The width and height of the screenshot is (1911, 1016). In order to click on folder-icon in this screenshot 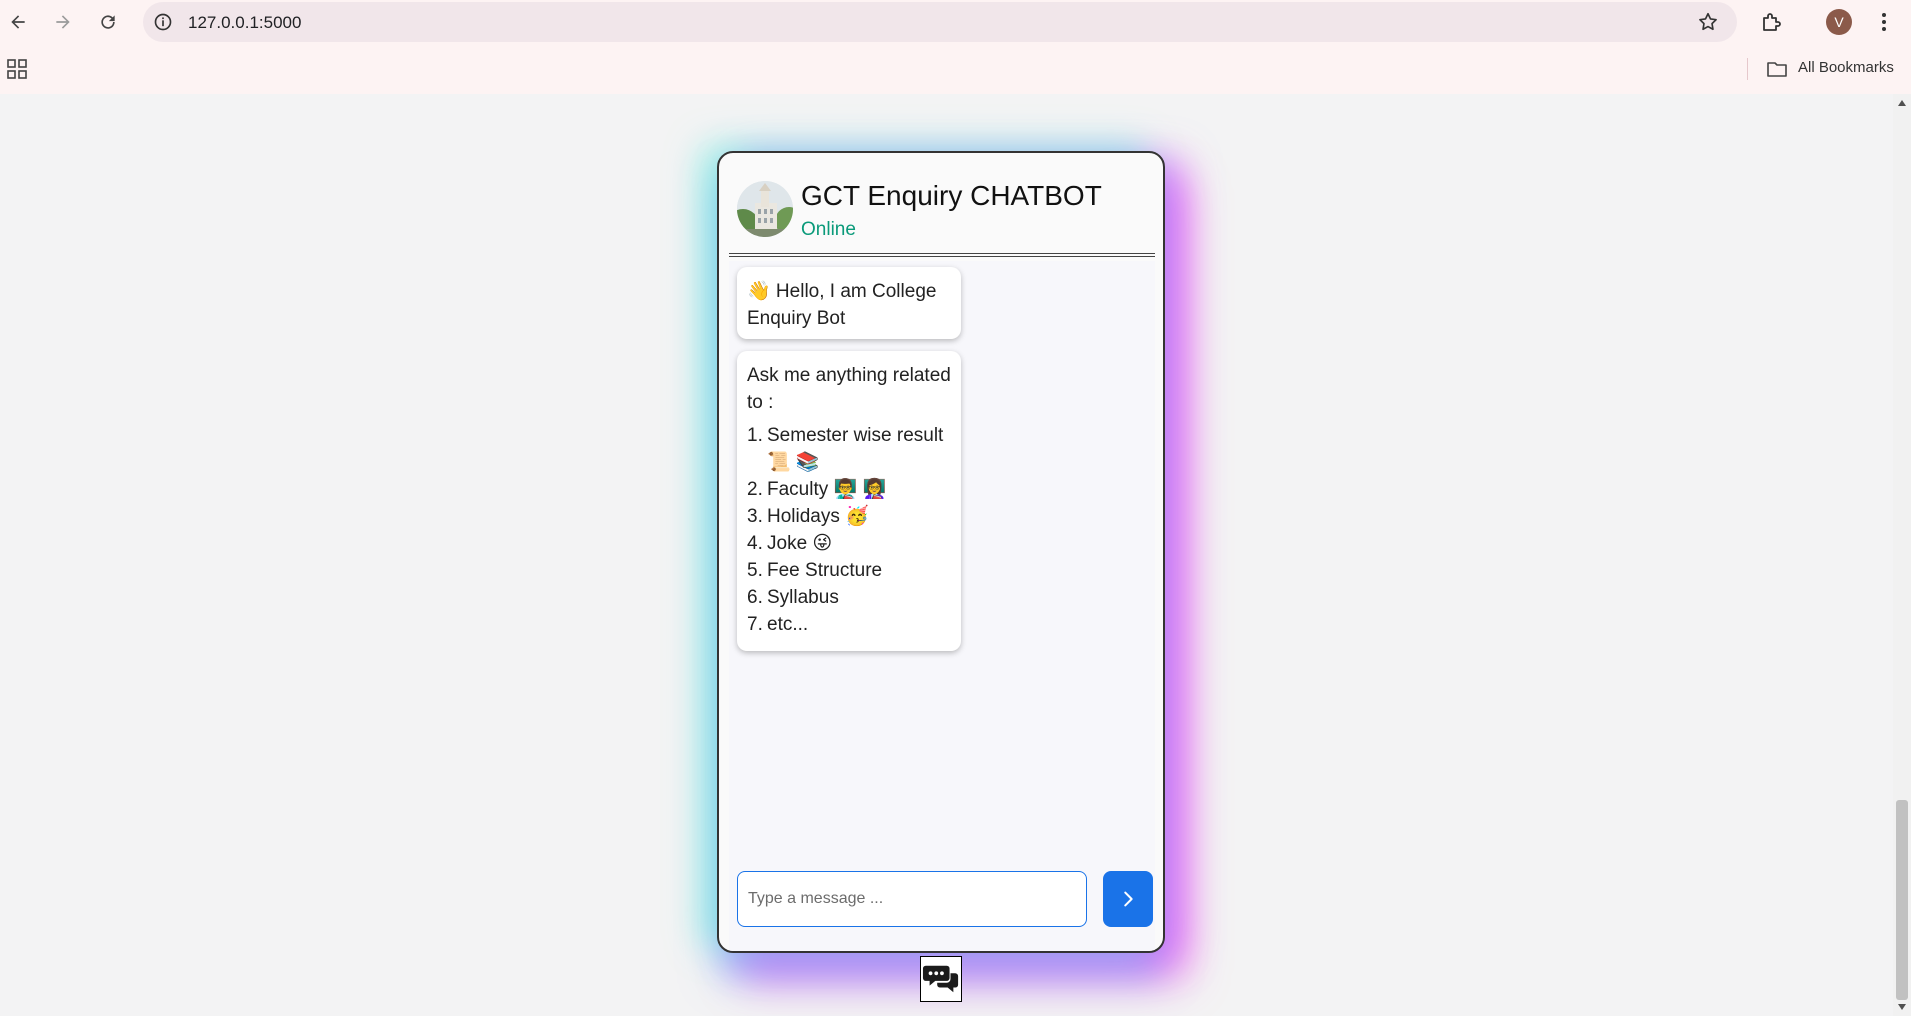, I will do `click(1777, 69)`.